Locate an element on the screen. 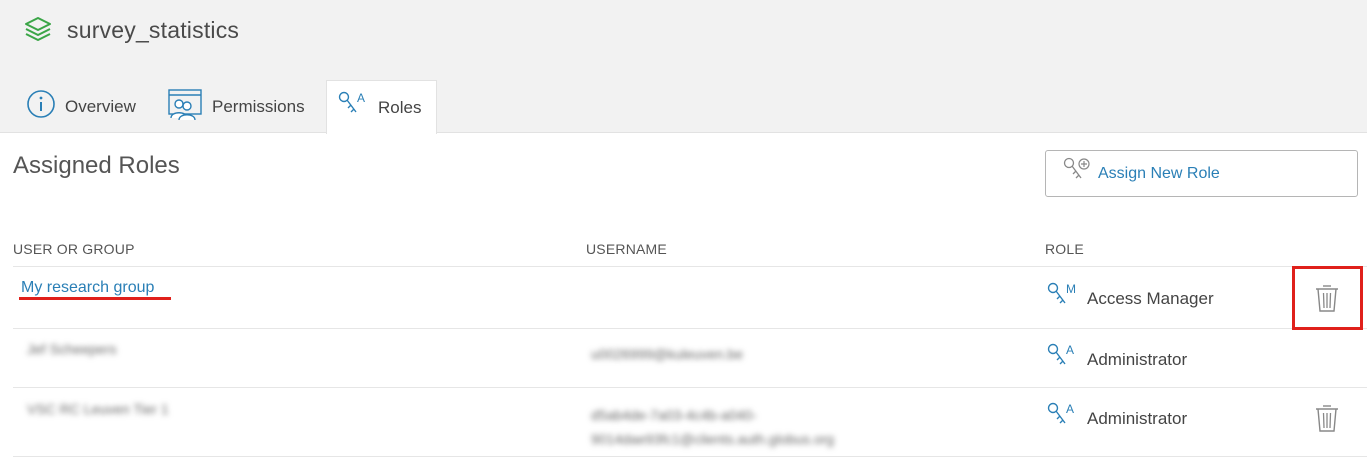  user-link-my-research-group: My research group is located at coordinates (87, 288).